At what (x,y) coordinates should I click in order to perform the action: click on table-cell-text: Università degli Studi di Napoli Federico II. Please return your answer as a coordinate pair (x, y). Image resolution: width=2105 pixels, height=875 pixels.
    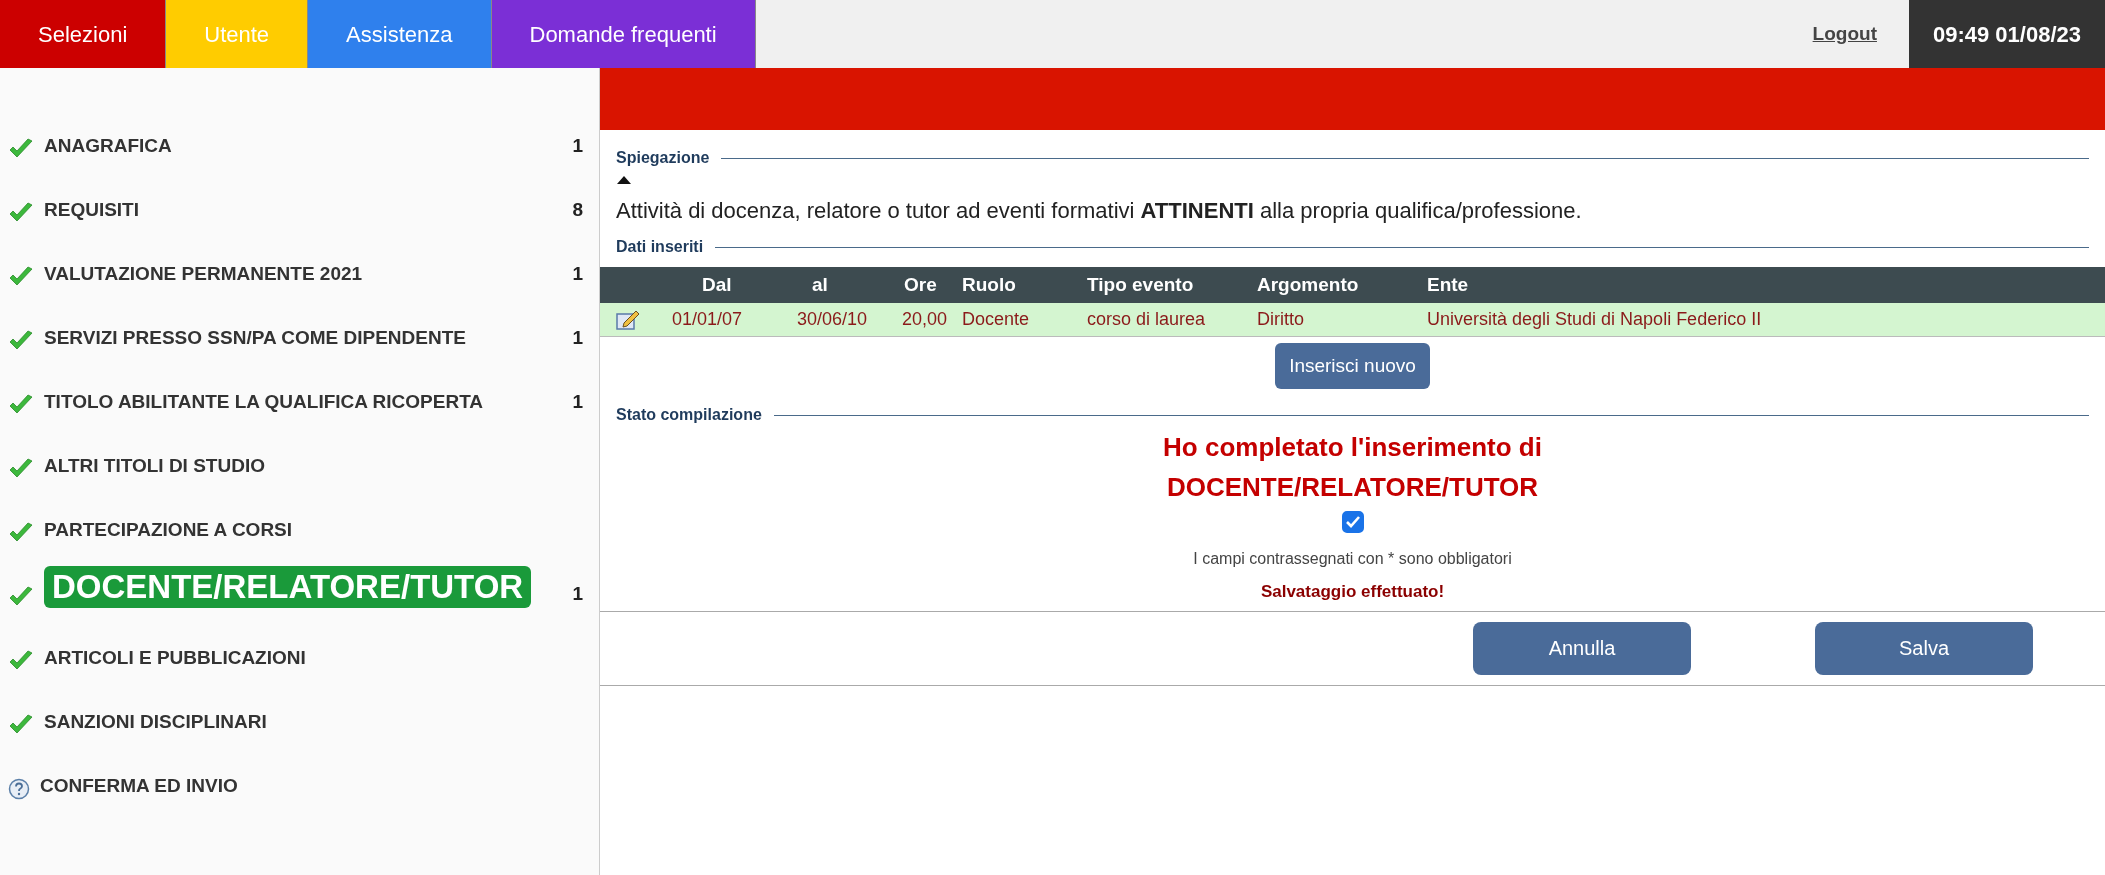
    Looking at the image, I should click on (1594, 319).